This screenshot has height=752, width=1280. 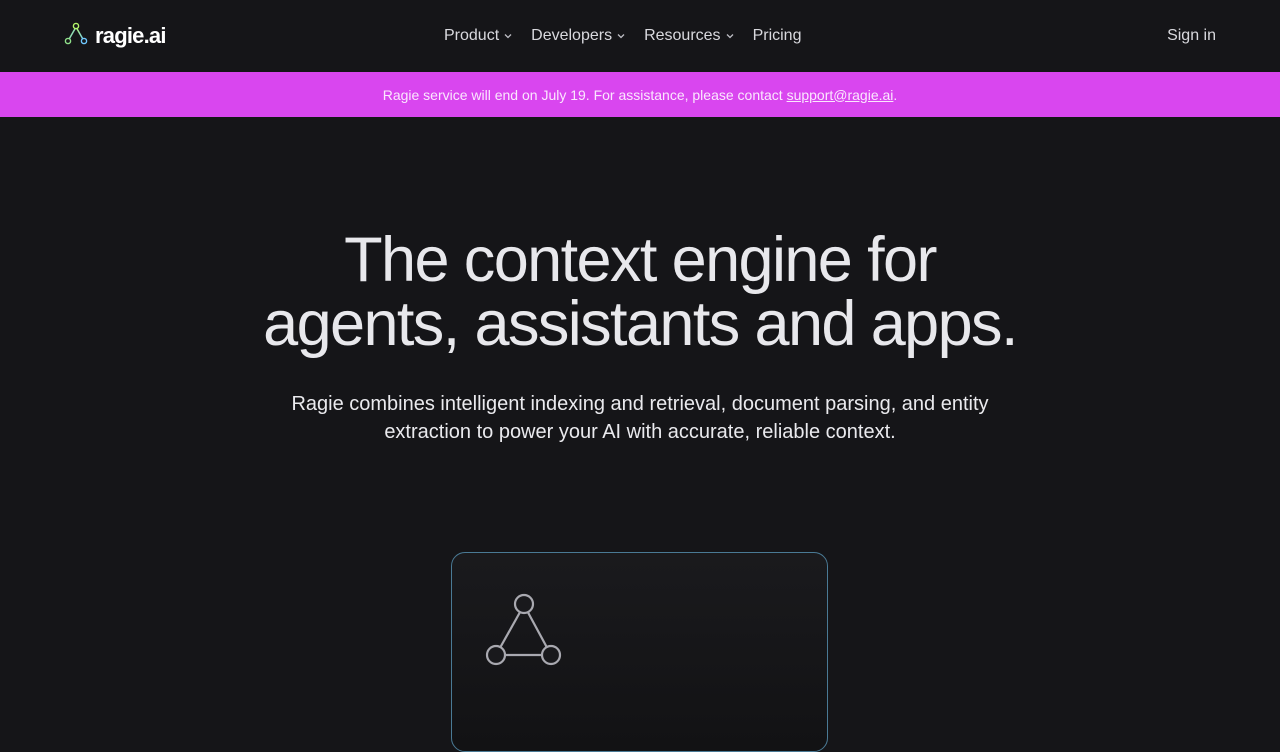 I want to click on nav-item-label: Resources, so click(x=682, y=35).